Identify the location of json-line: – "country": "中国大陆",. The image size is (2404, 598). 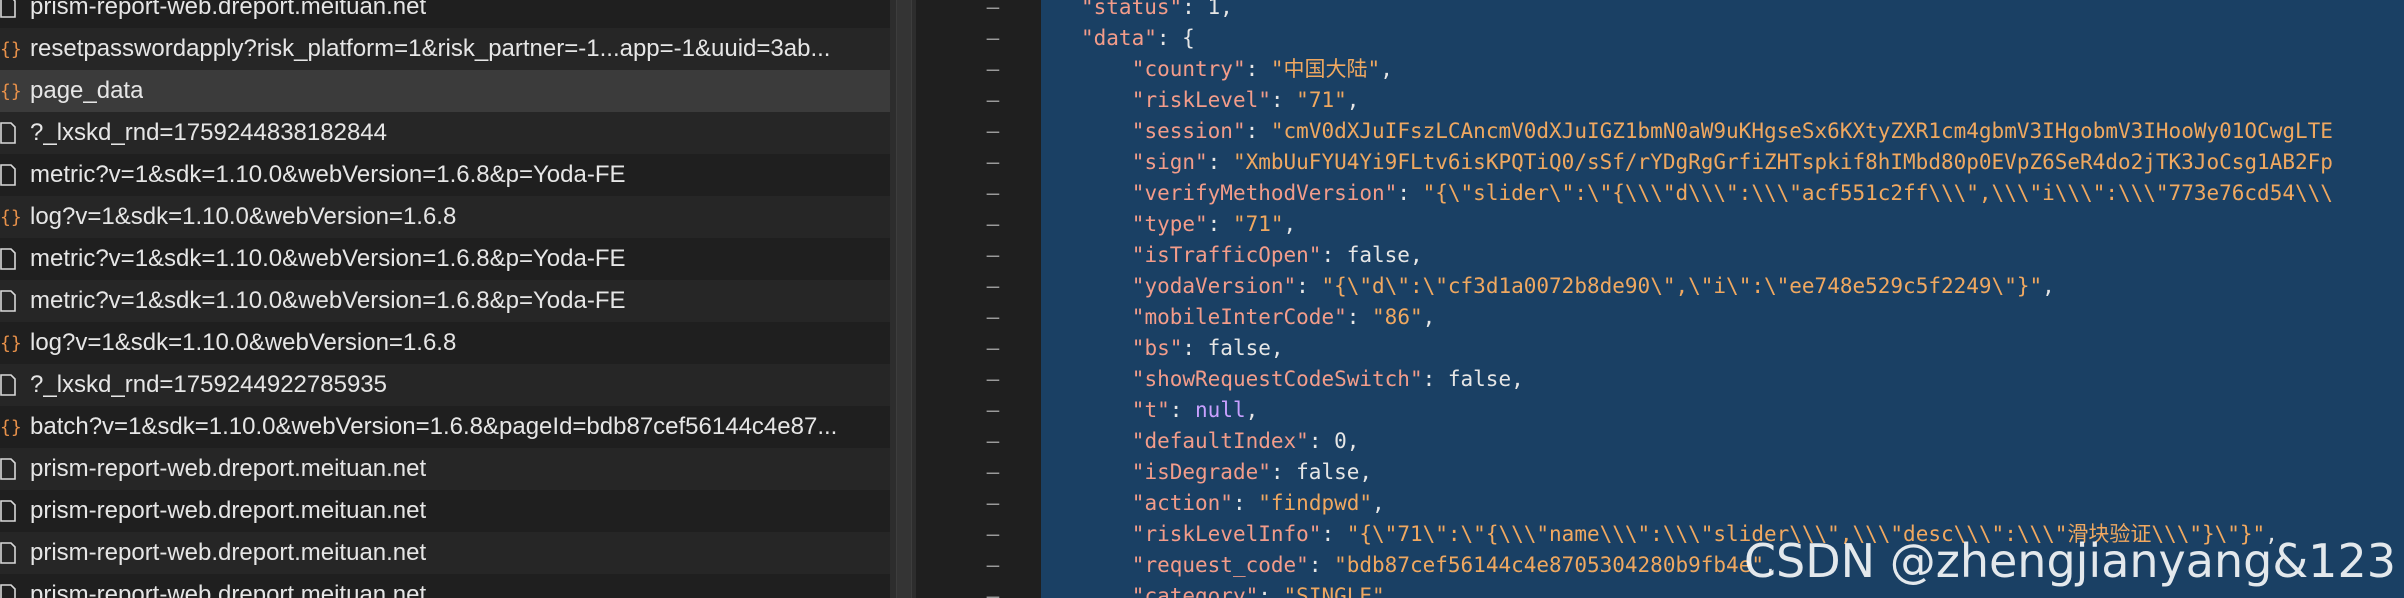
(1660, 69).